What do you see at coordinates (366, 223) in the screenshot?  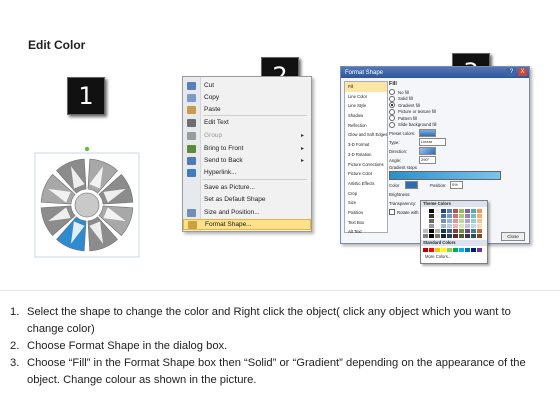 I see `category-item: Text Box` at bounding box center [366, 223].